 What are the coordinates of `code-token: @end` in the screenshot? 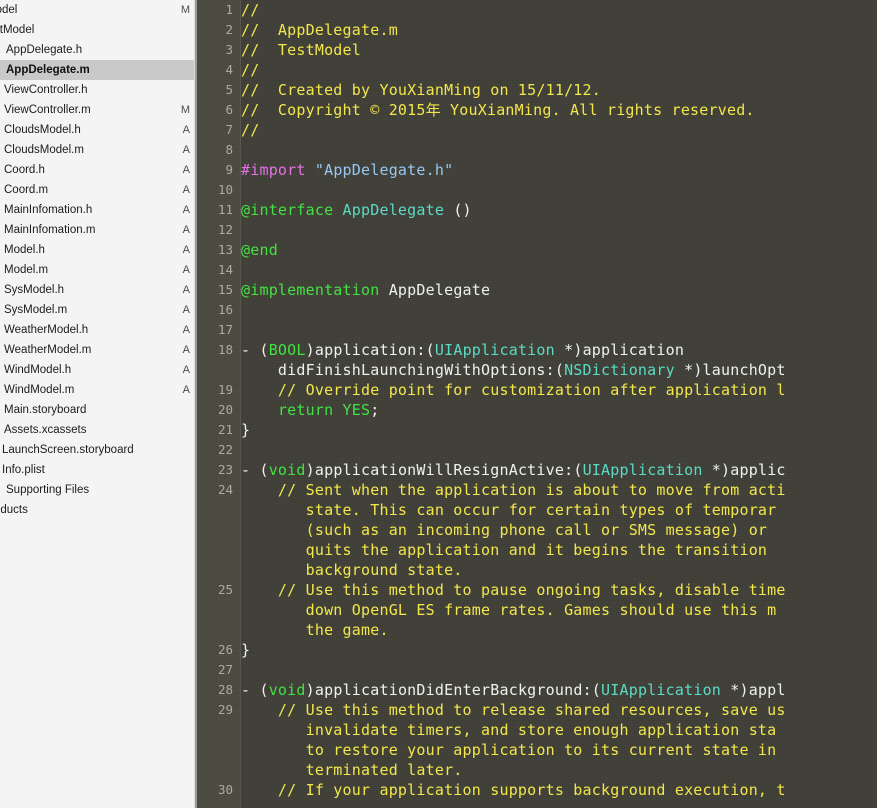 It's located at (259, 250).